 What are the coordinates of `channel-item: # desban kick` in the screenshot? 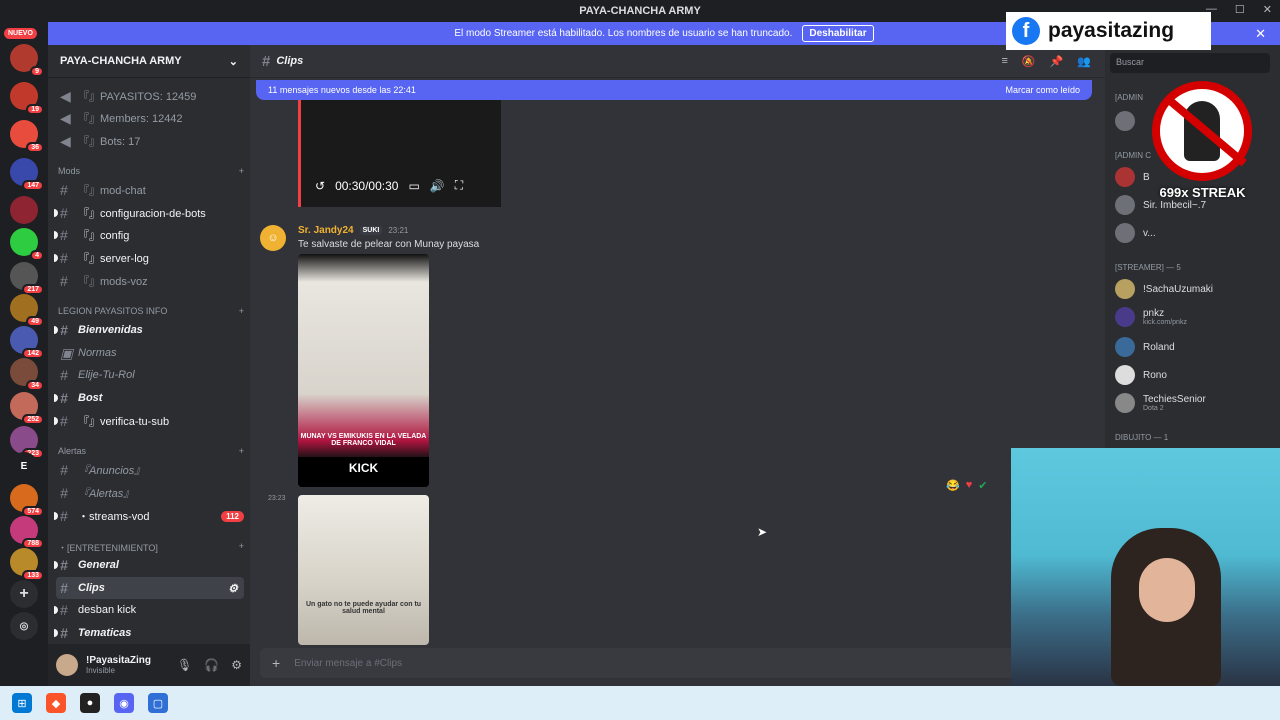 It's located at (149, 610).